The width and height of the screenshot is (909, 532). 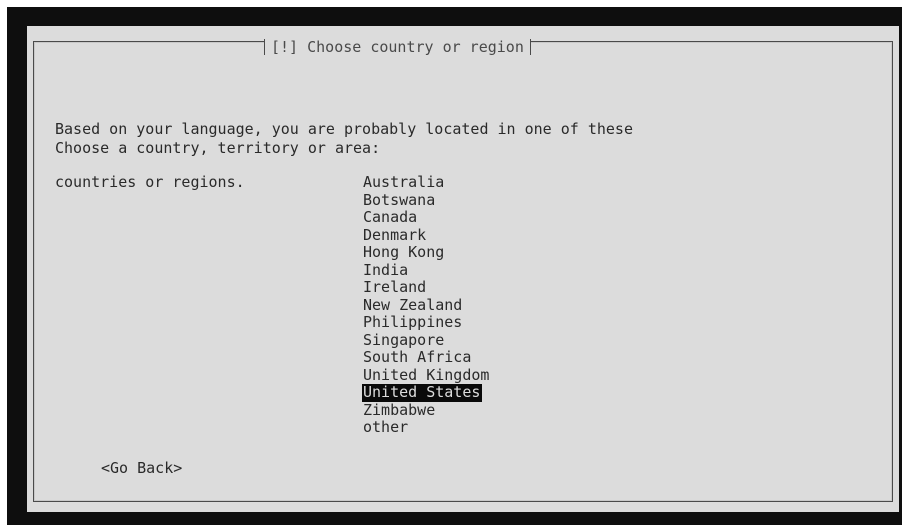 What do you see at coordinates (404, 340) in the screenshot?
I see `list-item: Singapore` at bounding box center [404, 340].